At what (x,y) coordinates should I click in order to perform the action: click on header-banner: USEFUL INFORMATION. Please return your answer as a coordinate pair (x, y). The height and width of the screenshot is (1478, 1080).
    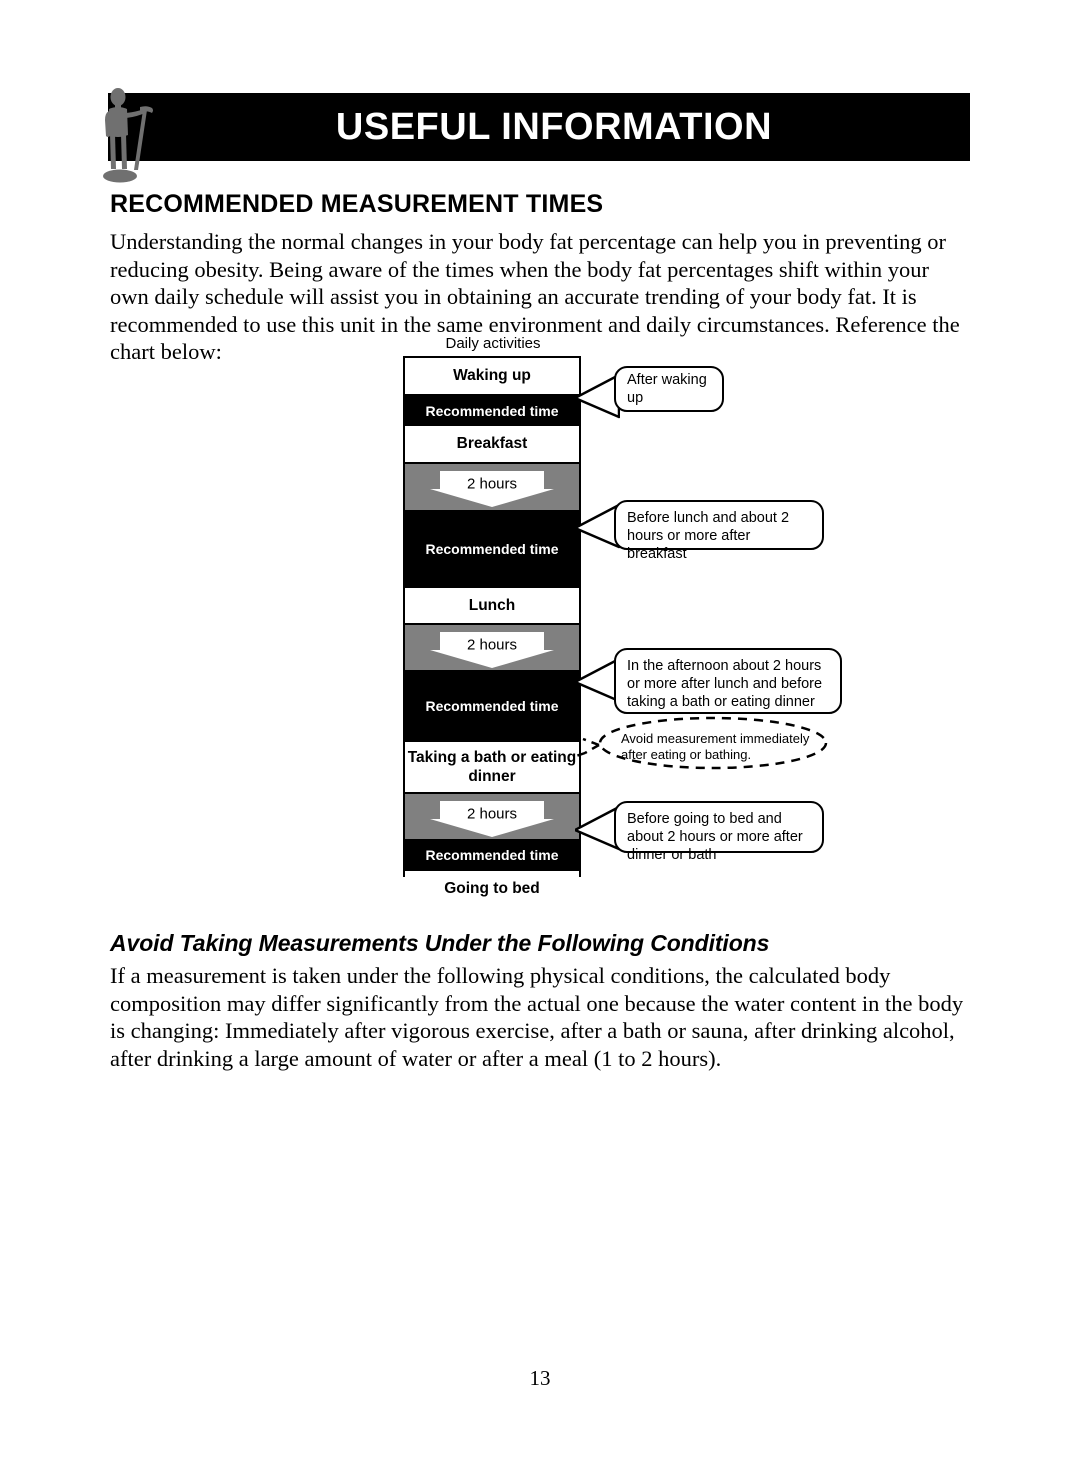
    Looking at the image, I should click on (539, 127).